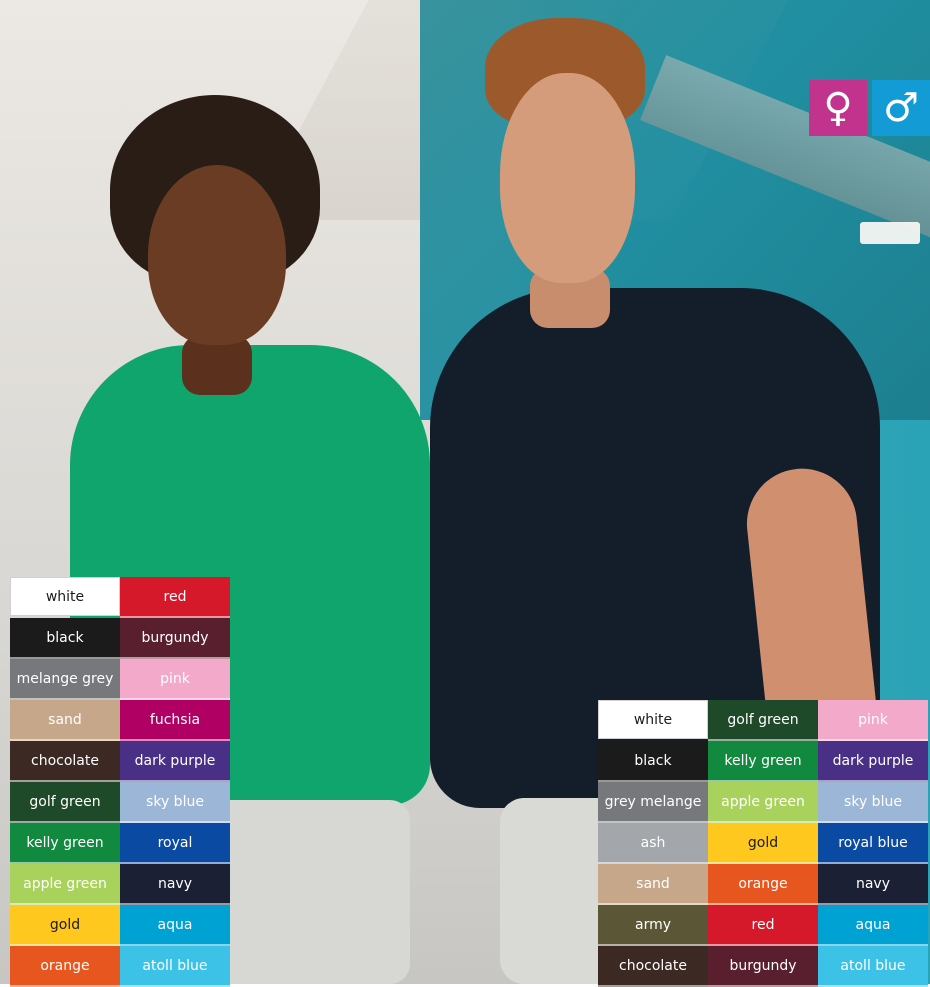  I want to click on left-swatch-golf-green: golf green, so click(65, 802).